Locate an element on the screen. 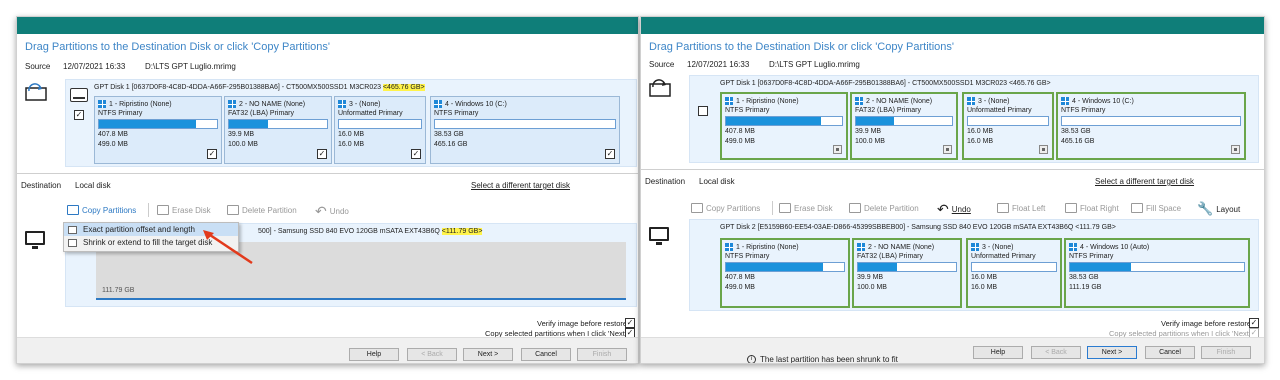  partition-icon is located at coordinates (72, 242).